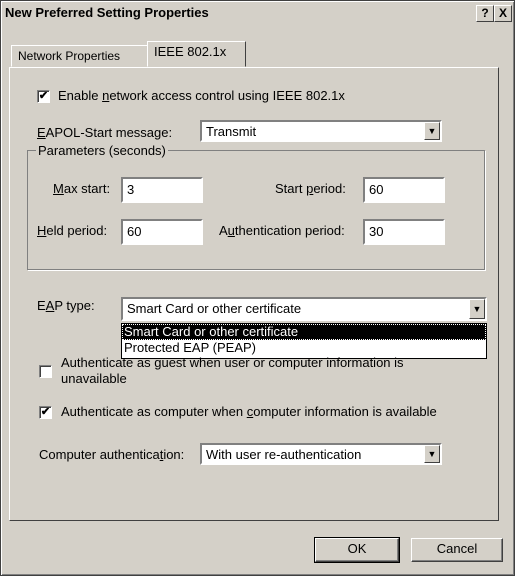 This screenshot has width=515, height=576. Describe the element at coordinates (196, 54) in the screenshot. I see `tab-ieee-8021x: IEEE 802.1x` at that location.